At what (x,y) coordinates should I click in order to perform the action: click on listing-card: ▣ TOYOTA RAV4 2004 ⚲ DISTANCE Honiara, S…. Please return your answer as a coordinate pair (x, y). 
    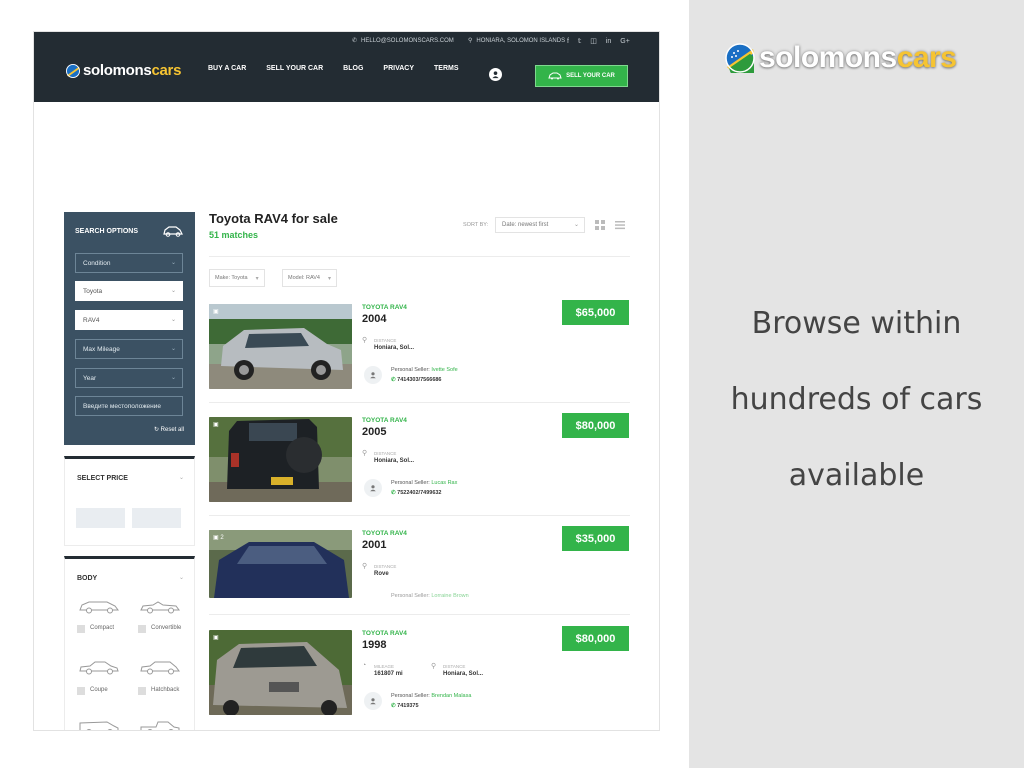
    Looking at the image, I should click on (419, 352).